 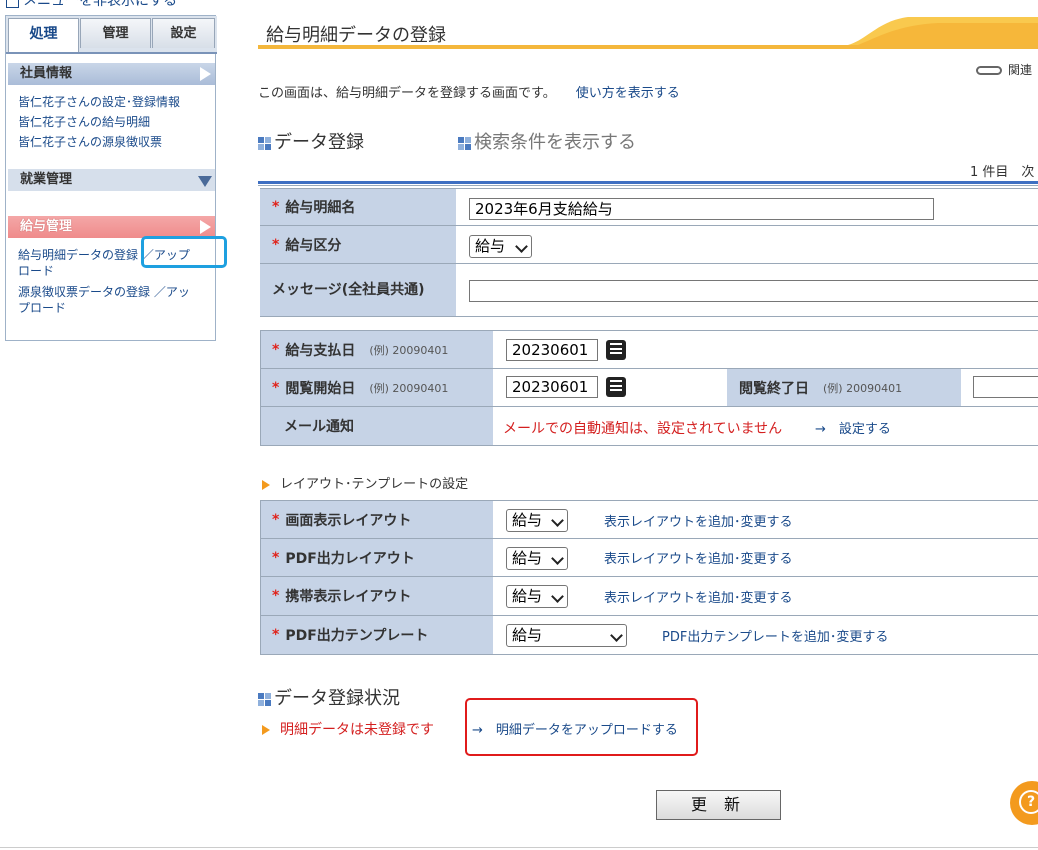 I want to click on pdf-layout-select: 給与, so click(x=537, y=558).